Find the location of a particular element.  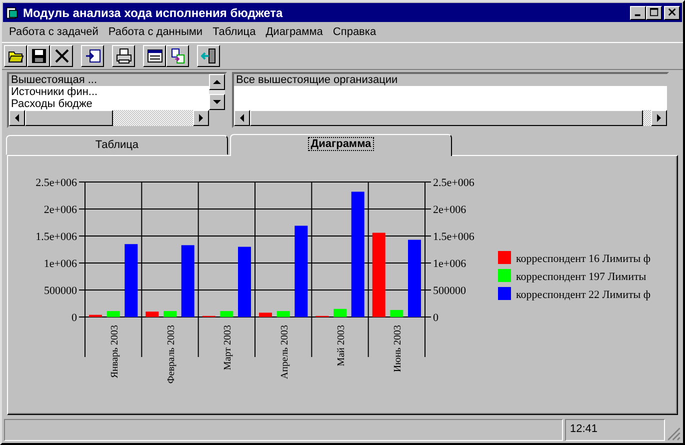

copy-pages-icon is located at coordinates (178, 56).